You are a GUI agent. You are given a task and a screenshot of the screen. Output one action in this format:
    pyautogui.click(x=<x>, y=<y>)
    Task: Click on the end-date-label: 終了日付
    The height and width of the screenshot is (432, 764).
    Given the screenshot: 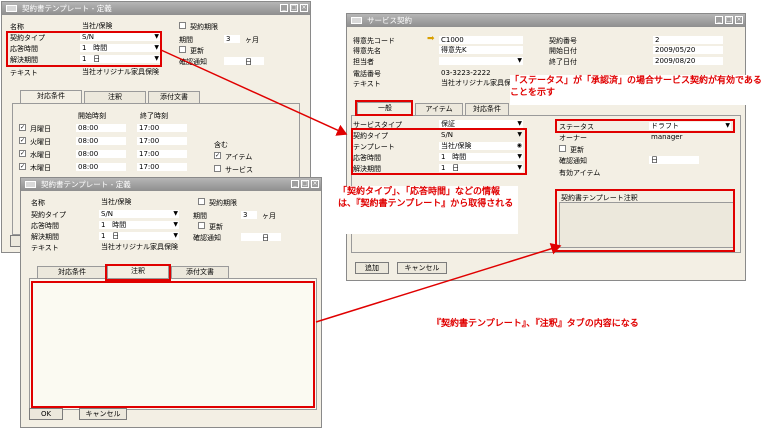 What is the action you would take?
    pyautogui.click(x=563, y=62)
    